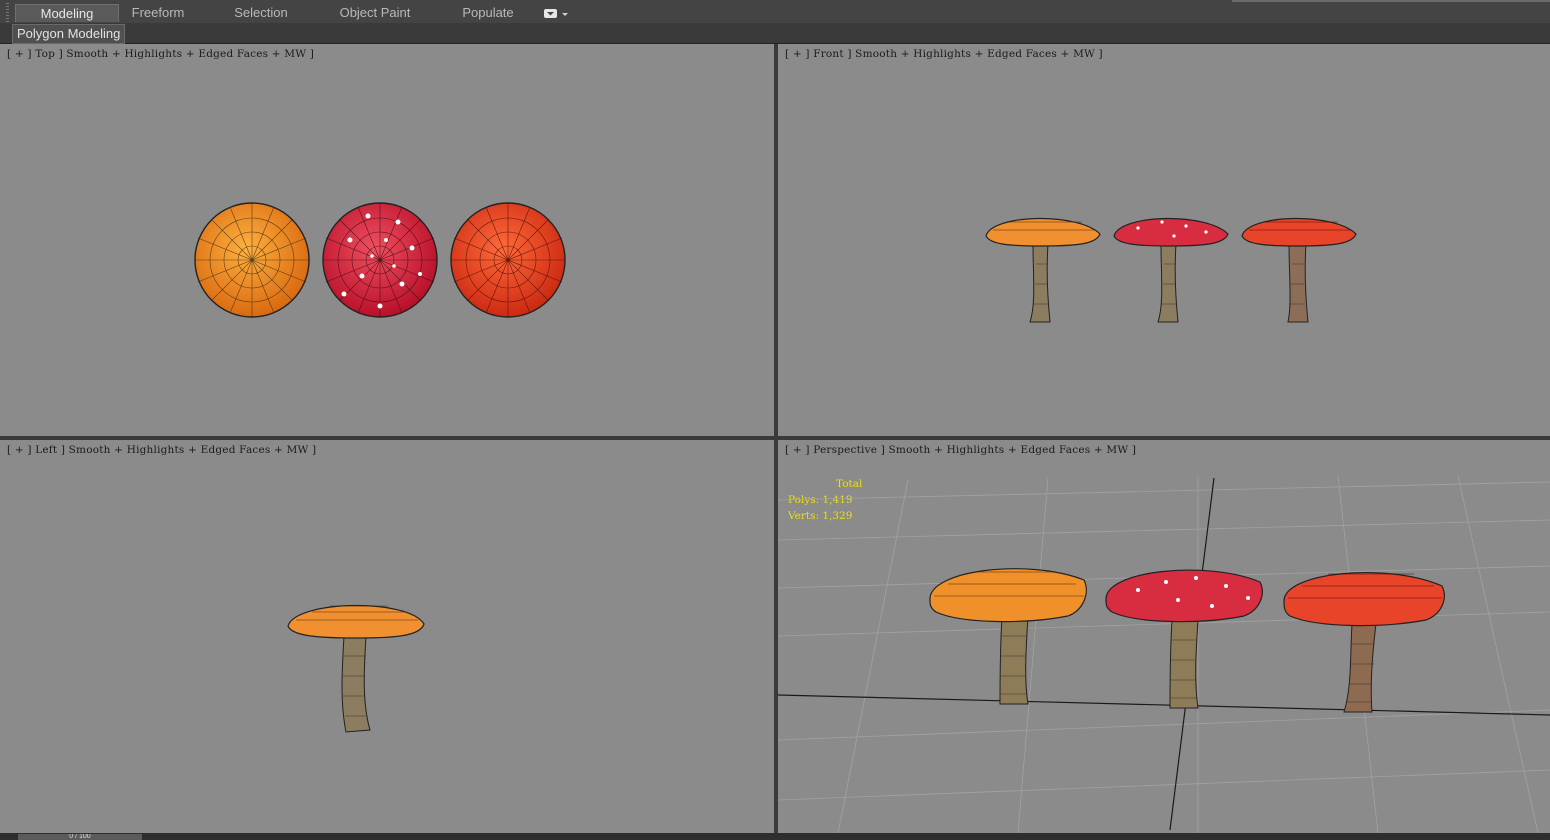  Describe the element at coordinates (80, 837) in the screenshot. I see `time-slider-thumb: 0 / 100` at that location.